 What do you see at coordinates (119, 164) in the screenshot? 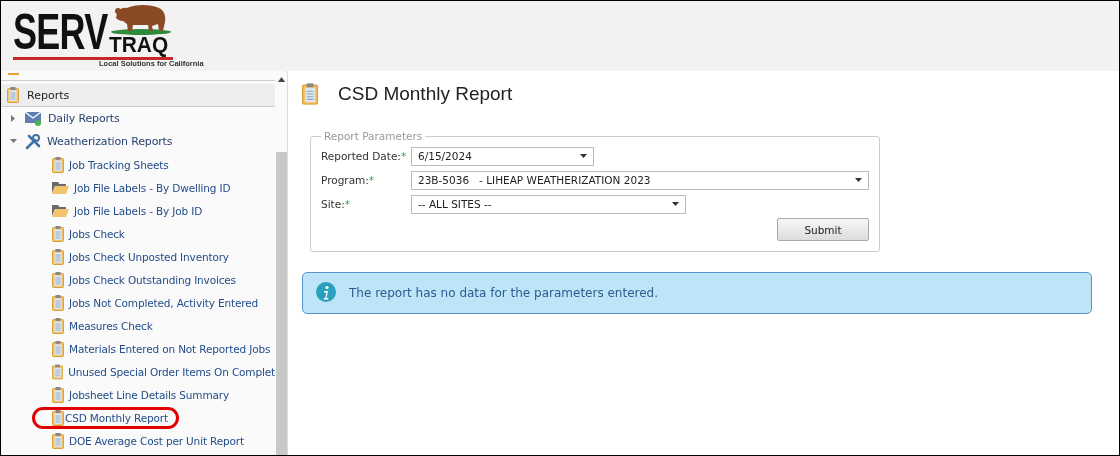
I see `nav-item: Job Tracking Sheets` at bounding box center [119, 164].